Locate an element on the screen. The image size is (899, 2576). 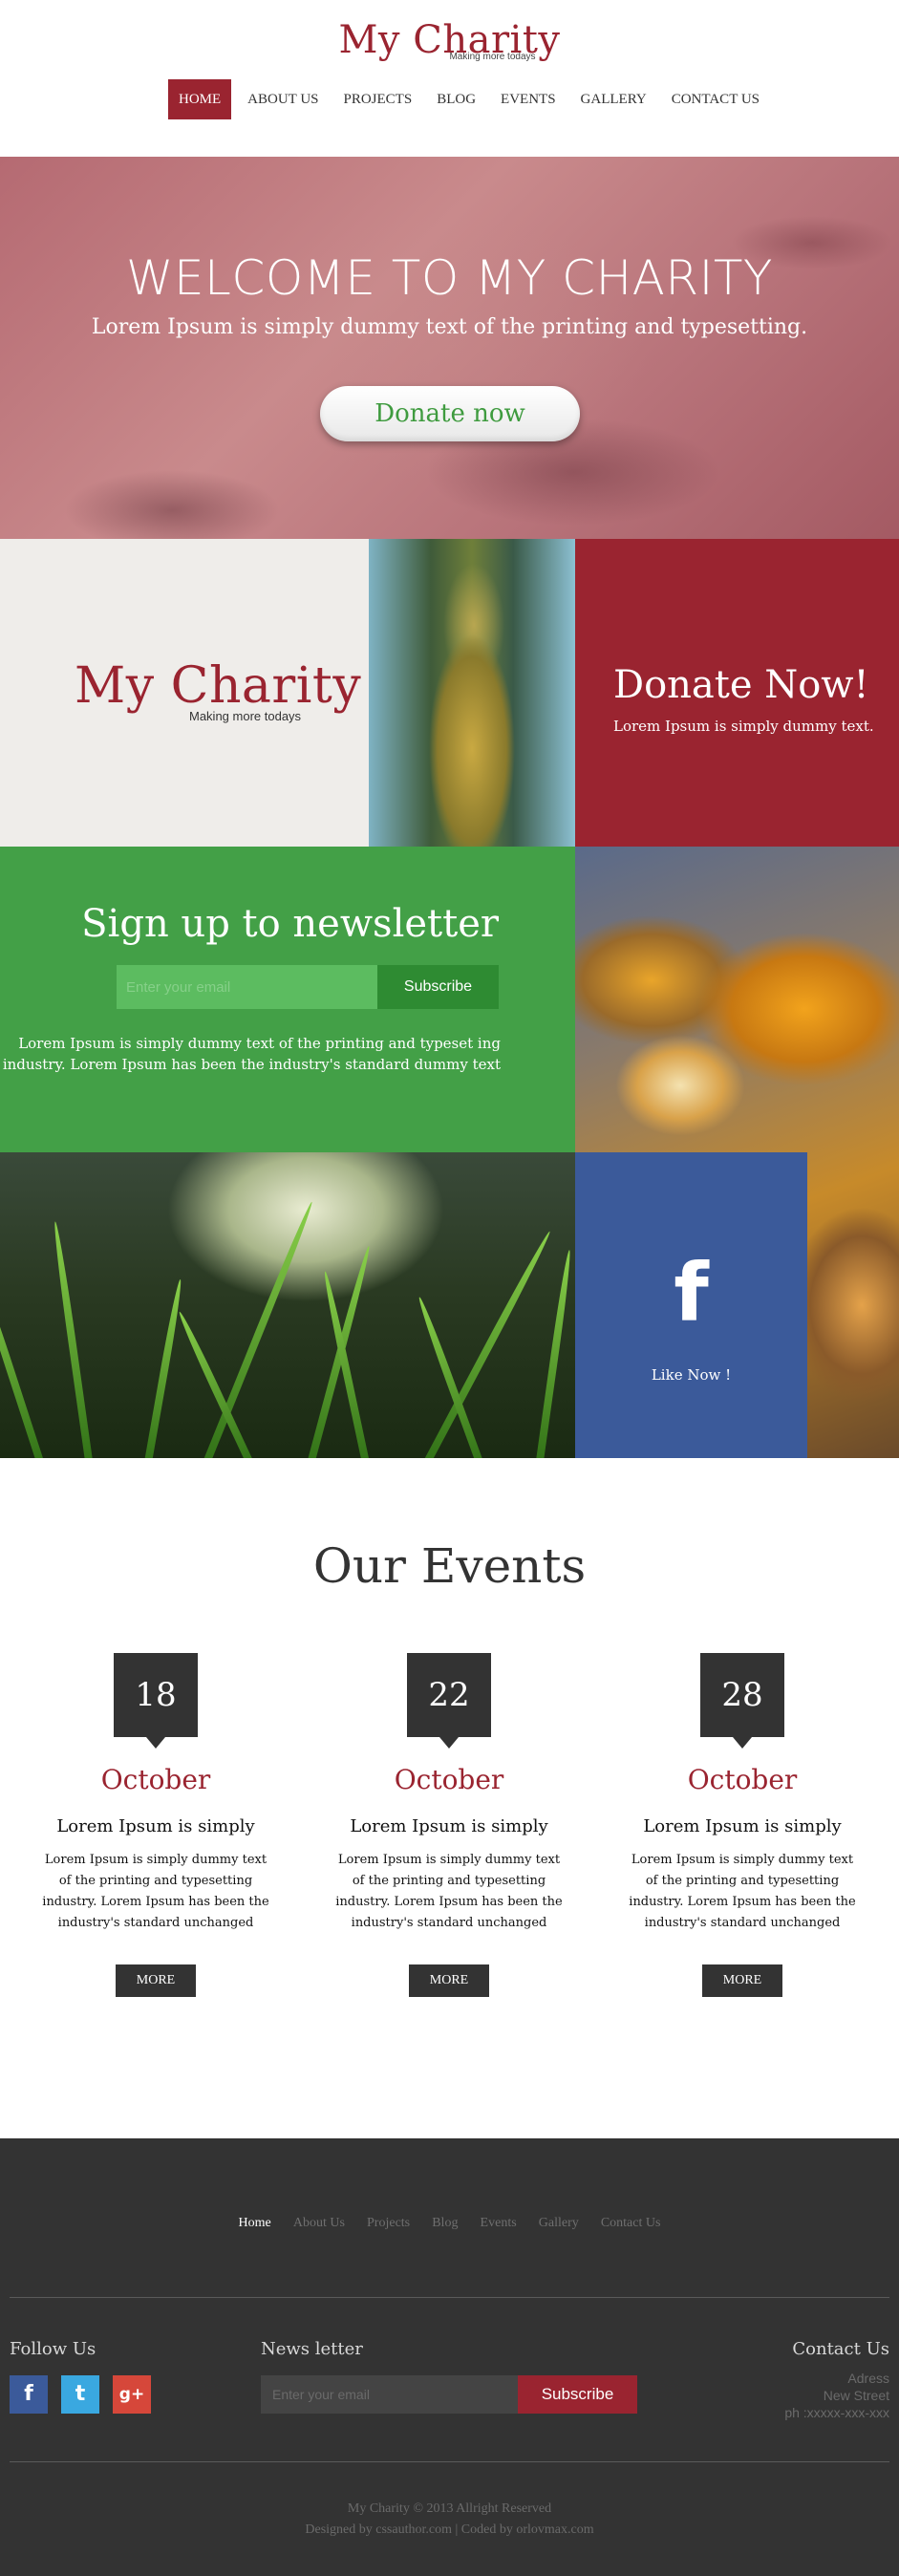
footer-nav-projects: Projects is located at coordinates (388, 2223).